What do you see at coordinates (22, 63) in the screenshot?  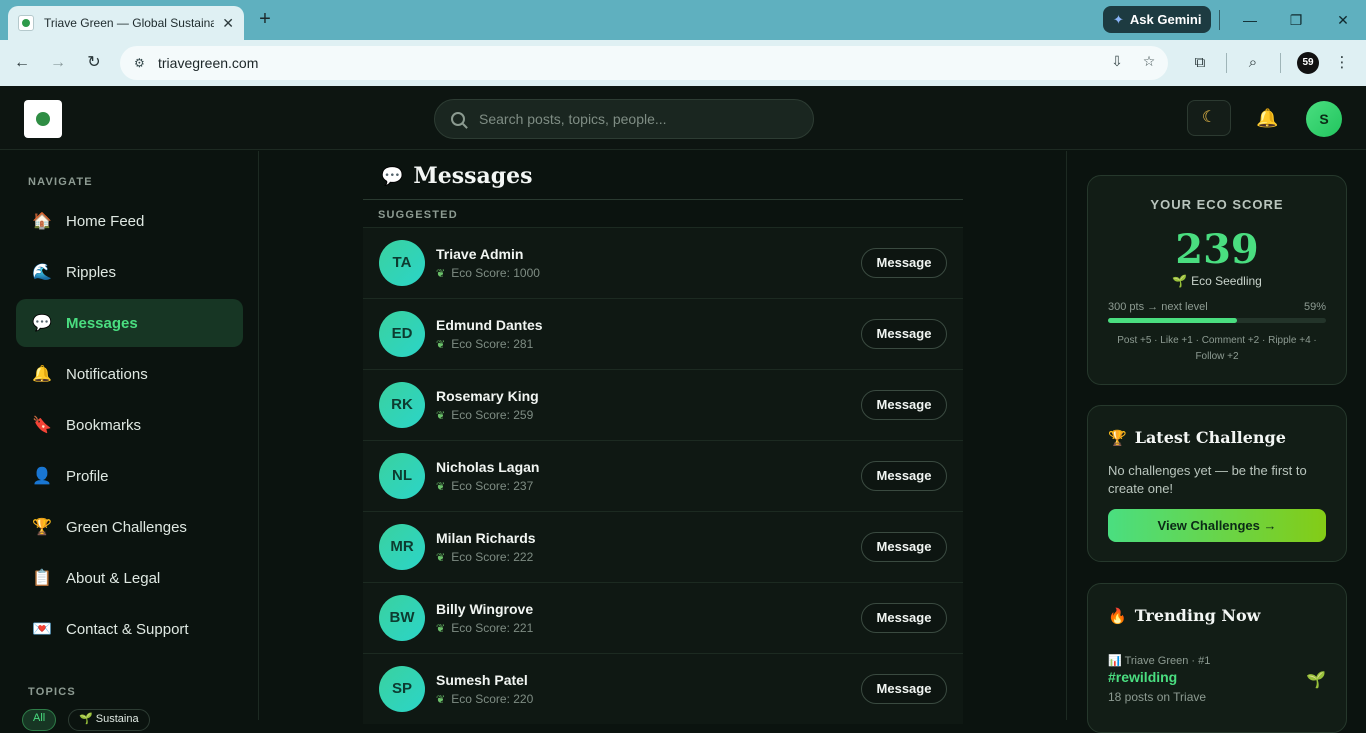 I see `back-icon: ←` at bounding box center [22, 63].